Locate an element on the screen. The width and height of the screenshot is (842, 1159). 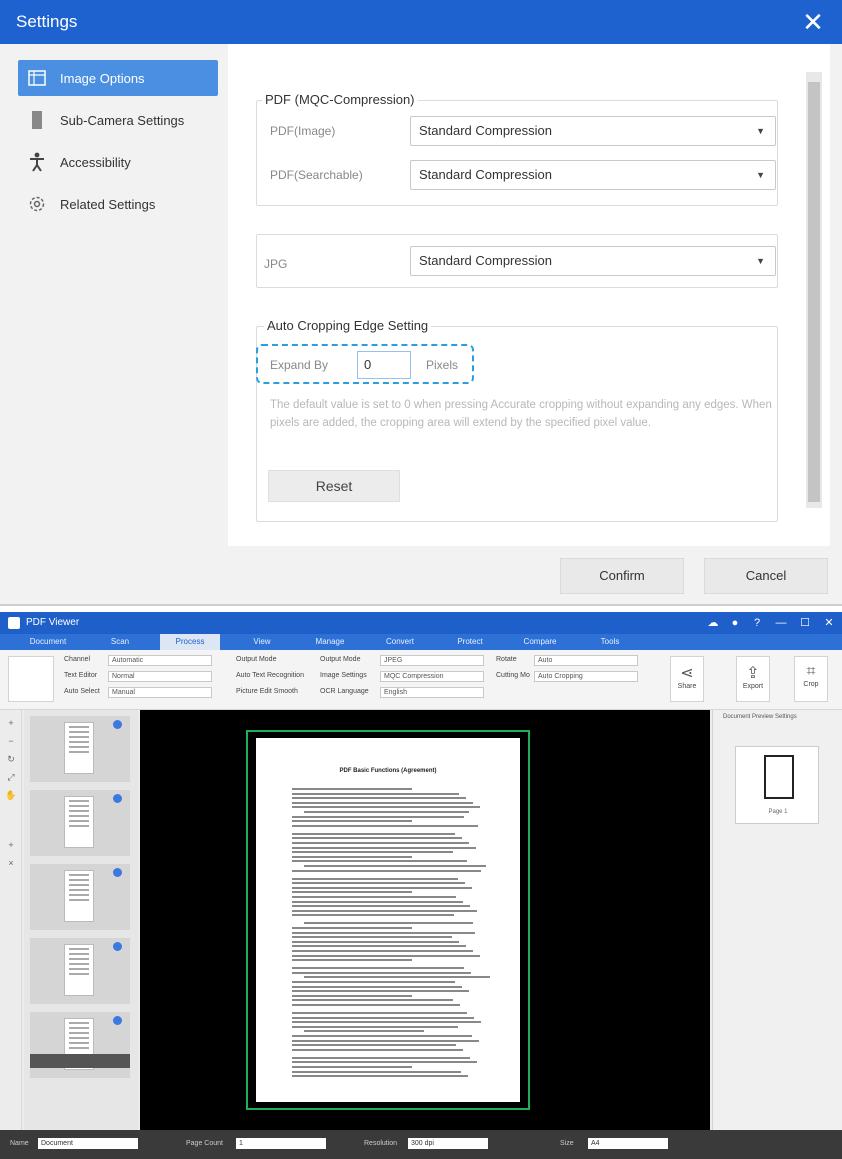
resolution-field: 300 dpi is located at coordinates (448, 1143).